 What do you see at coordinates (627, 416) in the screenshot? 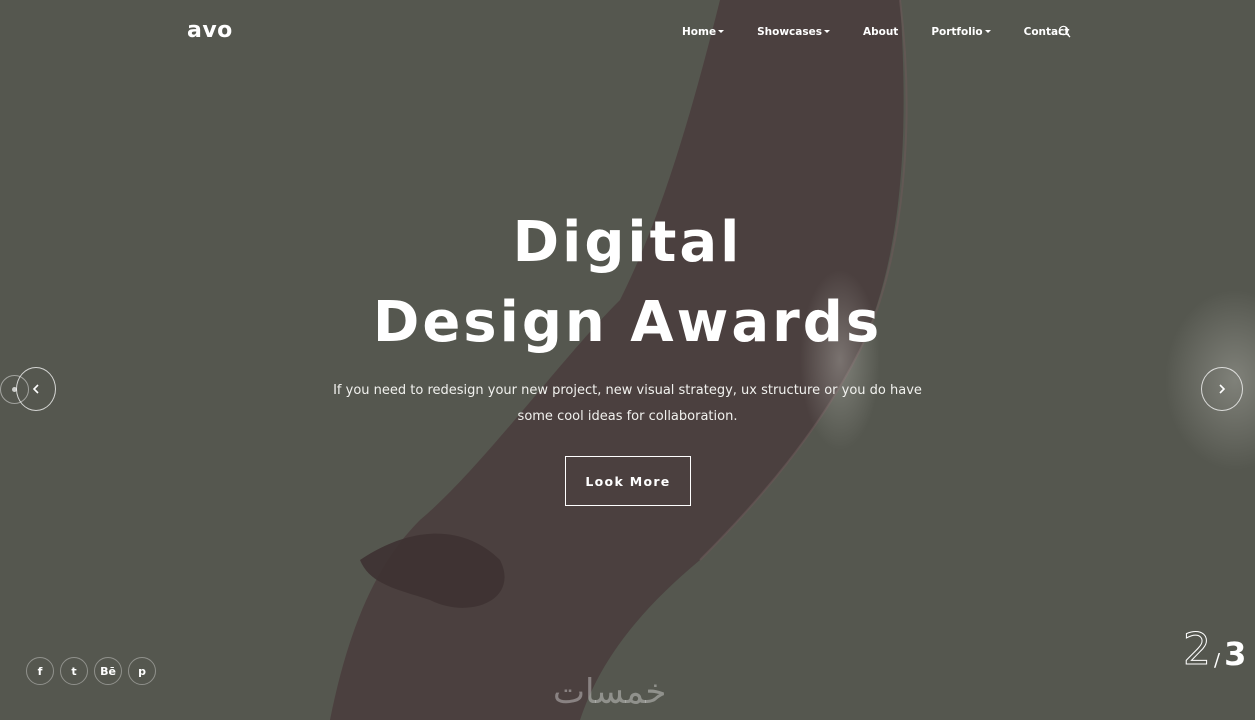
I see `hero-subtitle-line2: some cool ideas for collaboration.` at bounding box center [627, 416].